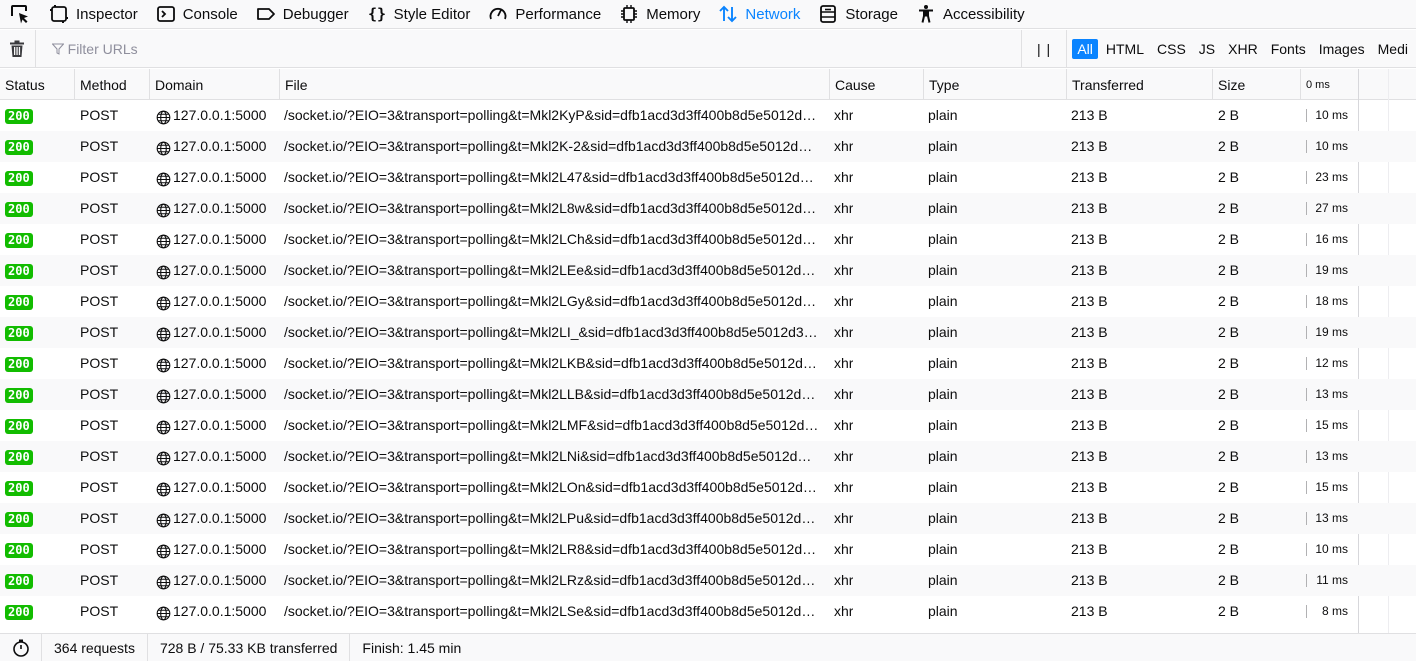 The width and height of the screenshot is (1416, 661). What do you see at coordinates (249, 647) in the screenshot?
I see `transferred-summary: 728 B / 75.33 KB transferred` at bounding box center [249, 647].